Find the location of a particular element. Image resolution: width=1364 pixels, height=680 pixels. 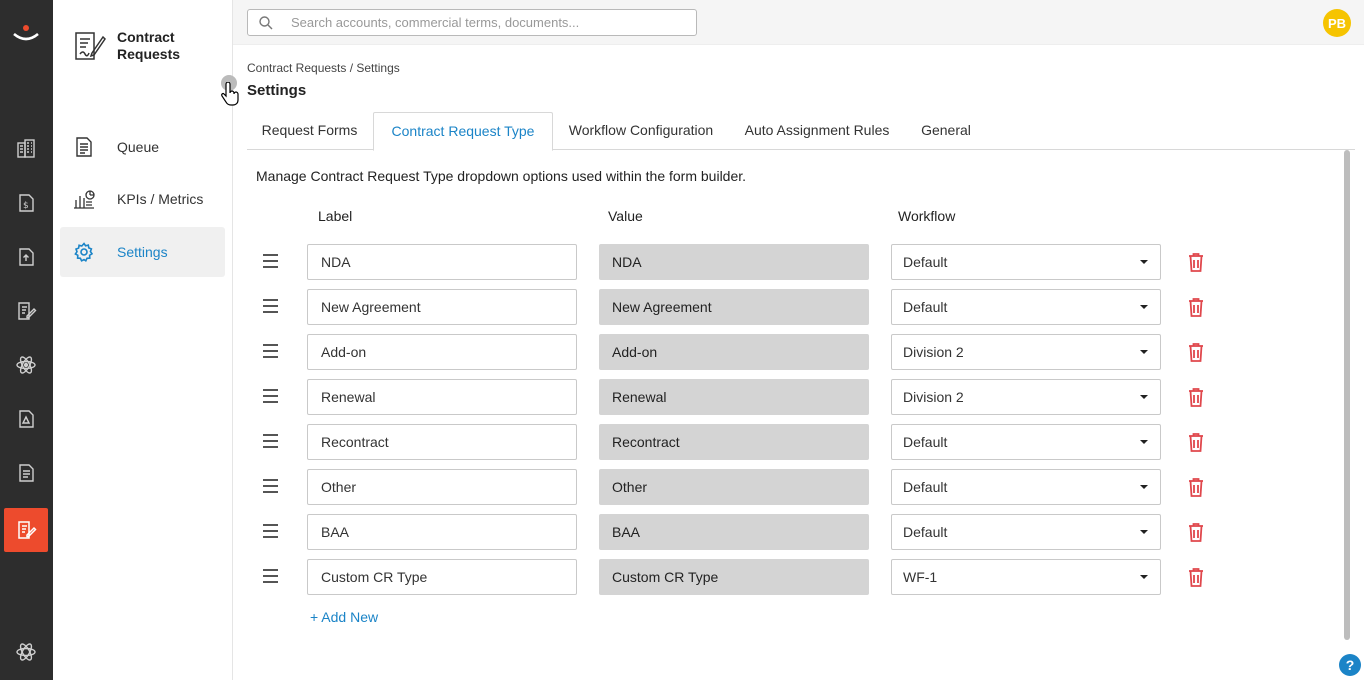

warning-document-icon is located at coordinates (26, 419).